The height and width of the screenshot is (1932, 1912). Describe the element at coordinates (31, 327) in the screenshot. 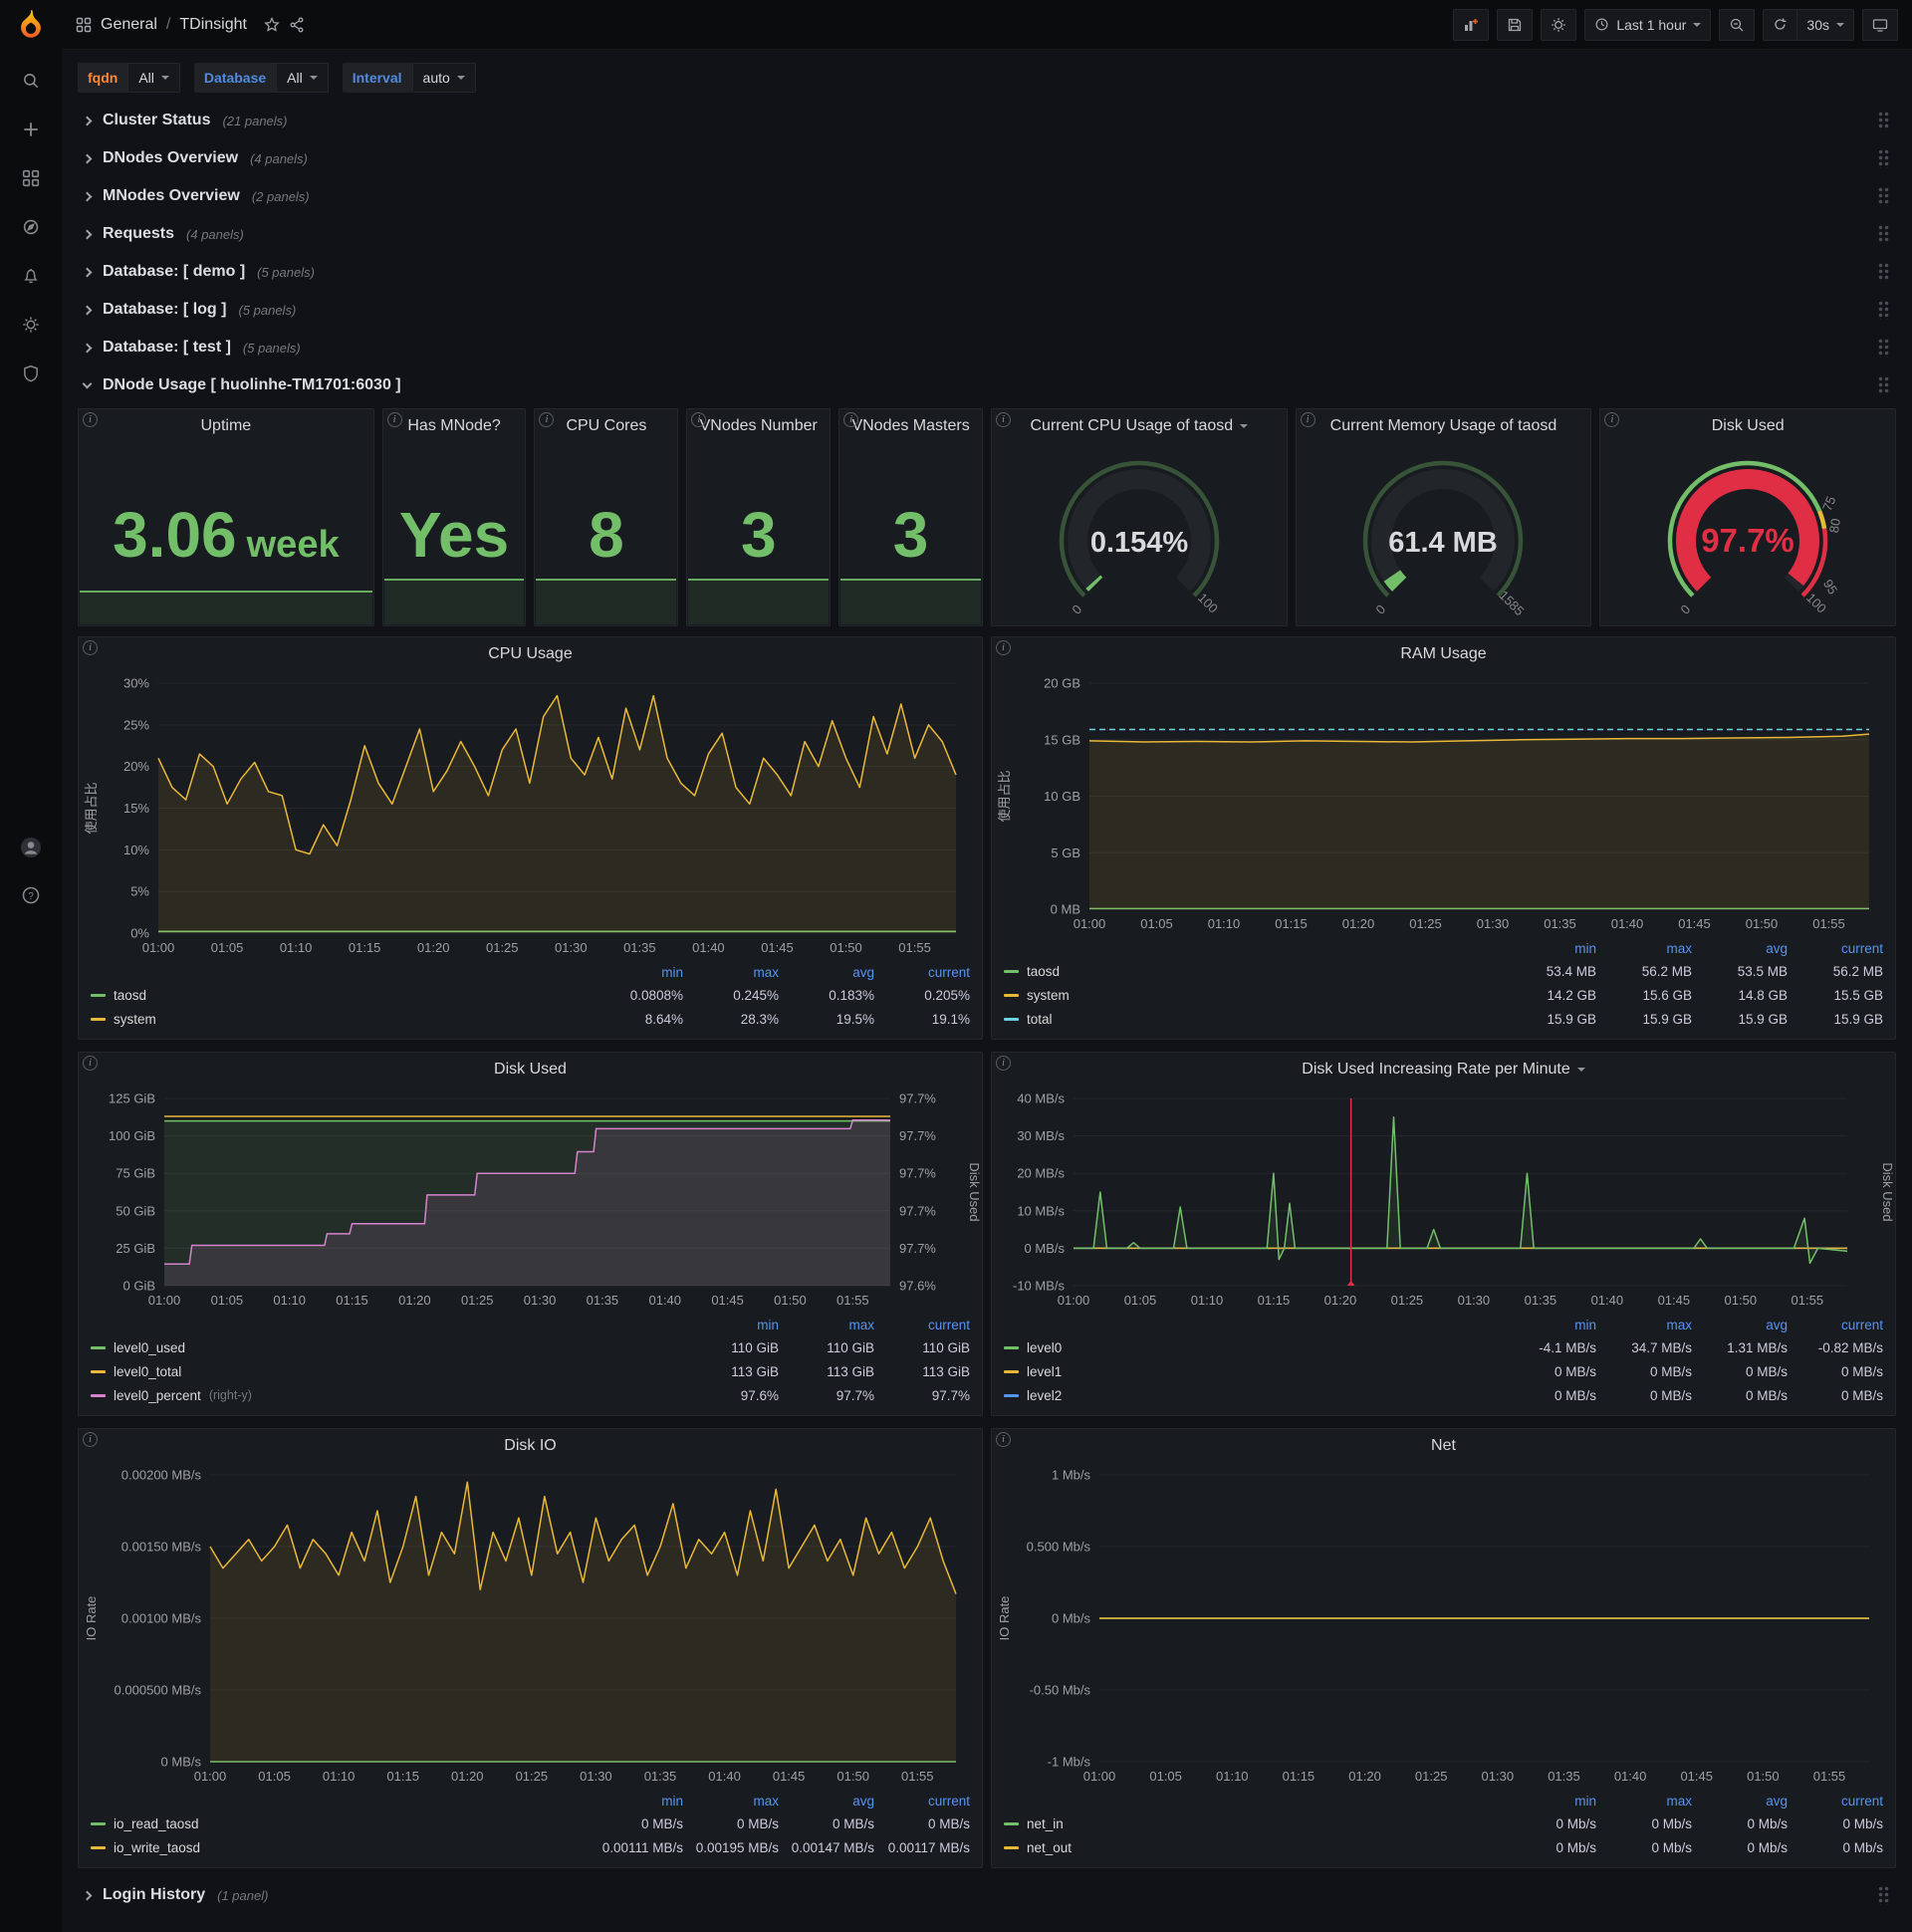

I see `configuration-gear-icon` at that location.